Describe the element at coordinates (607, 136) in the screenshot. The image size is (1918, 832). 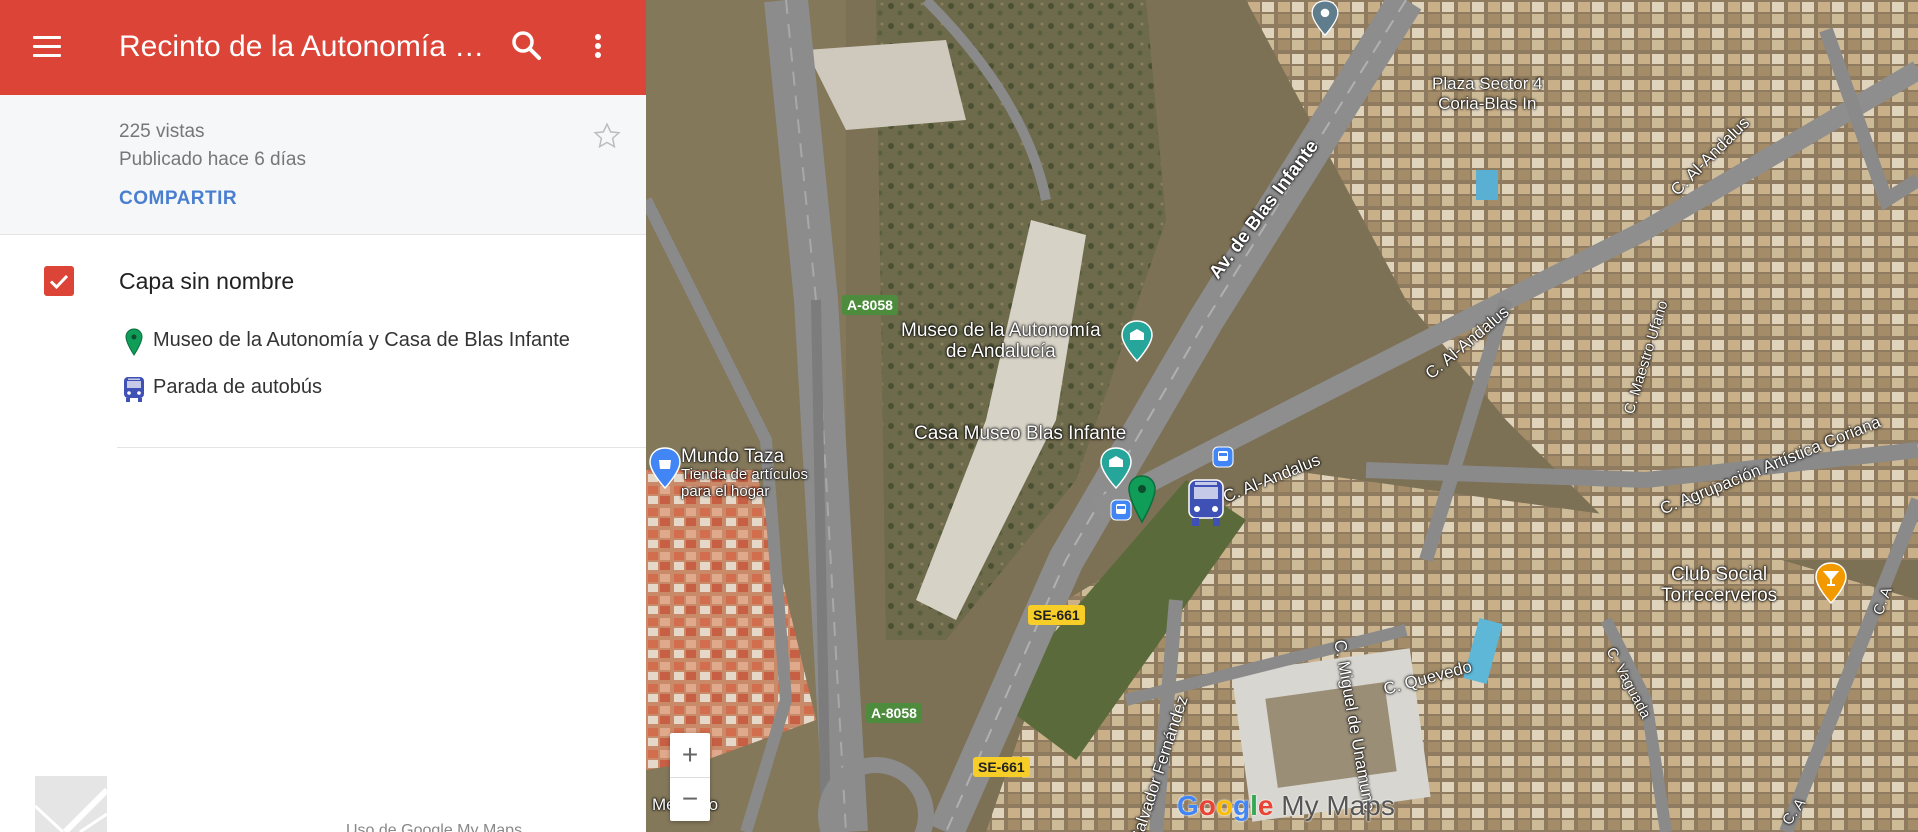
I see `star-outline-icon` at that location.